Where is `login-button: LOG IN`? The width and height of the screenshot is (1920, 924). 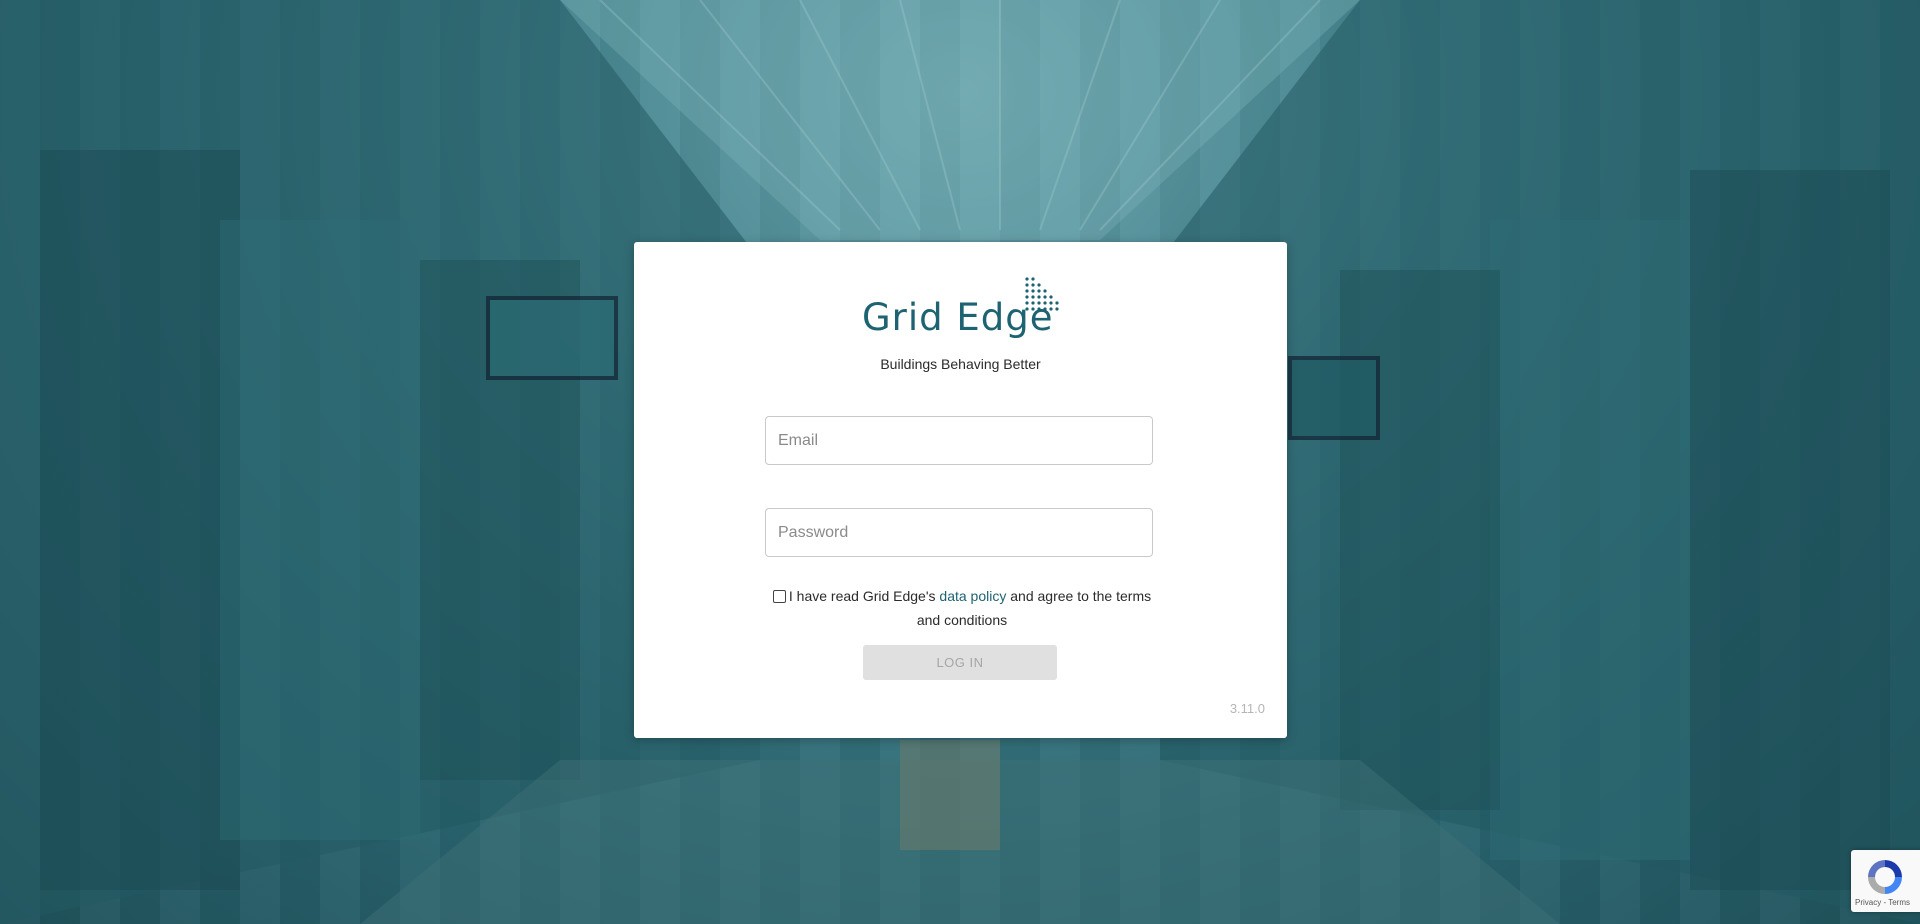 login-button: LOG IN is located at coordinates (960, 662).